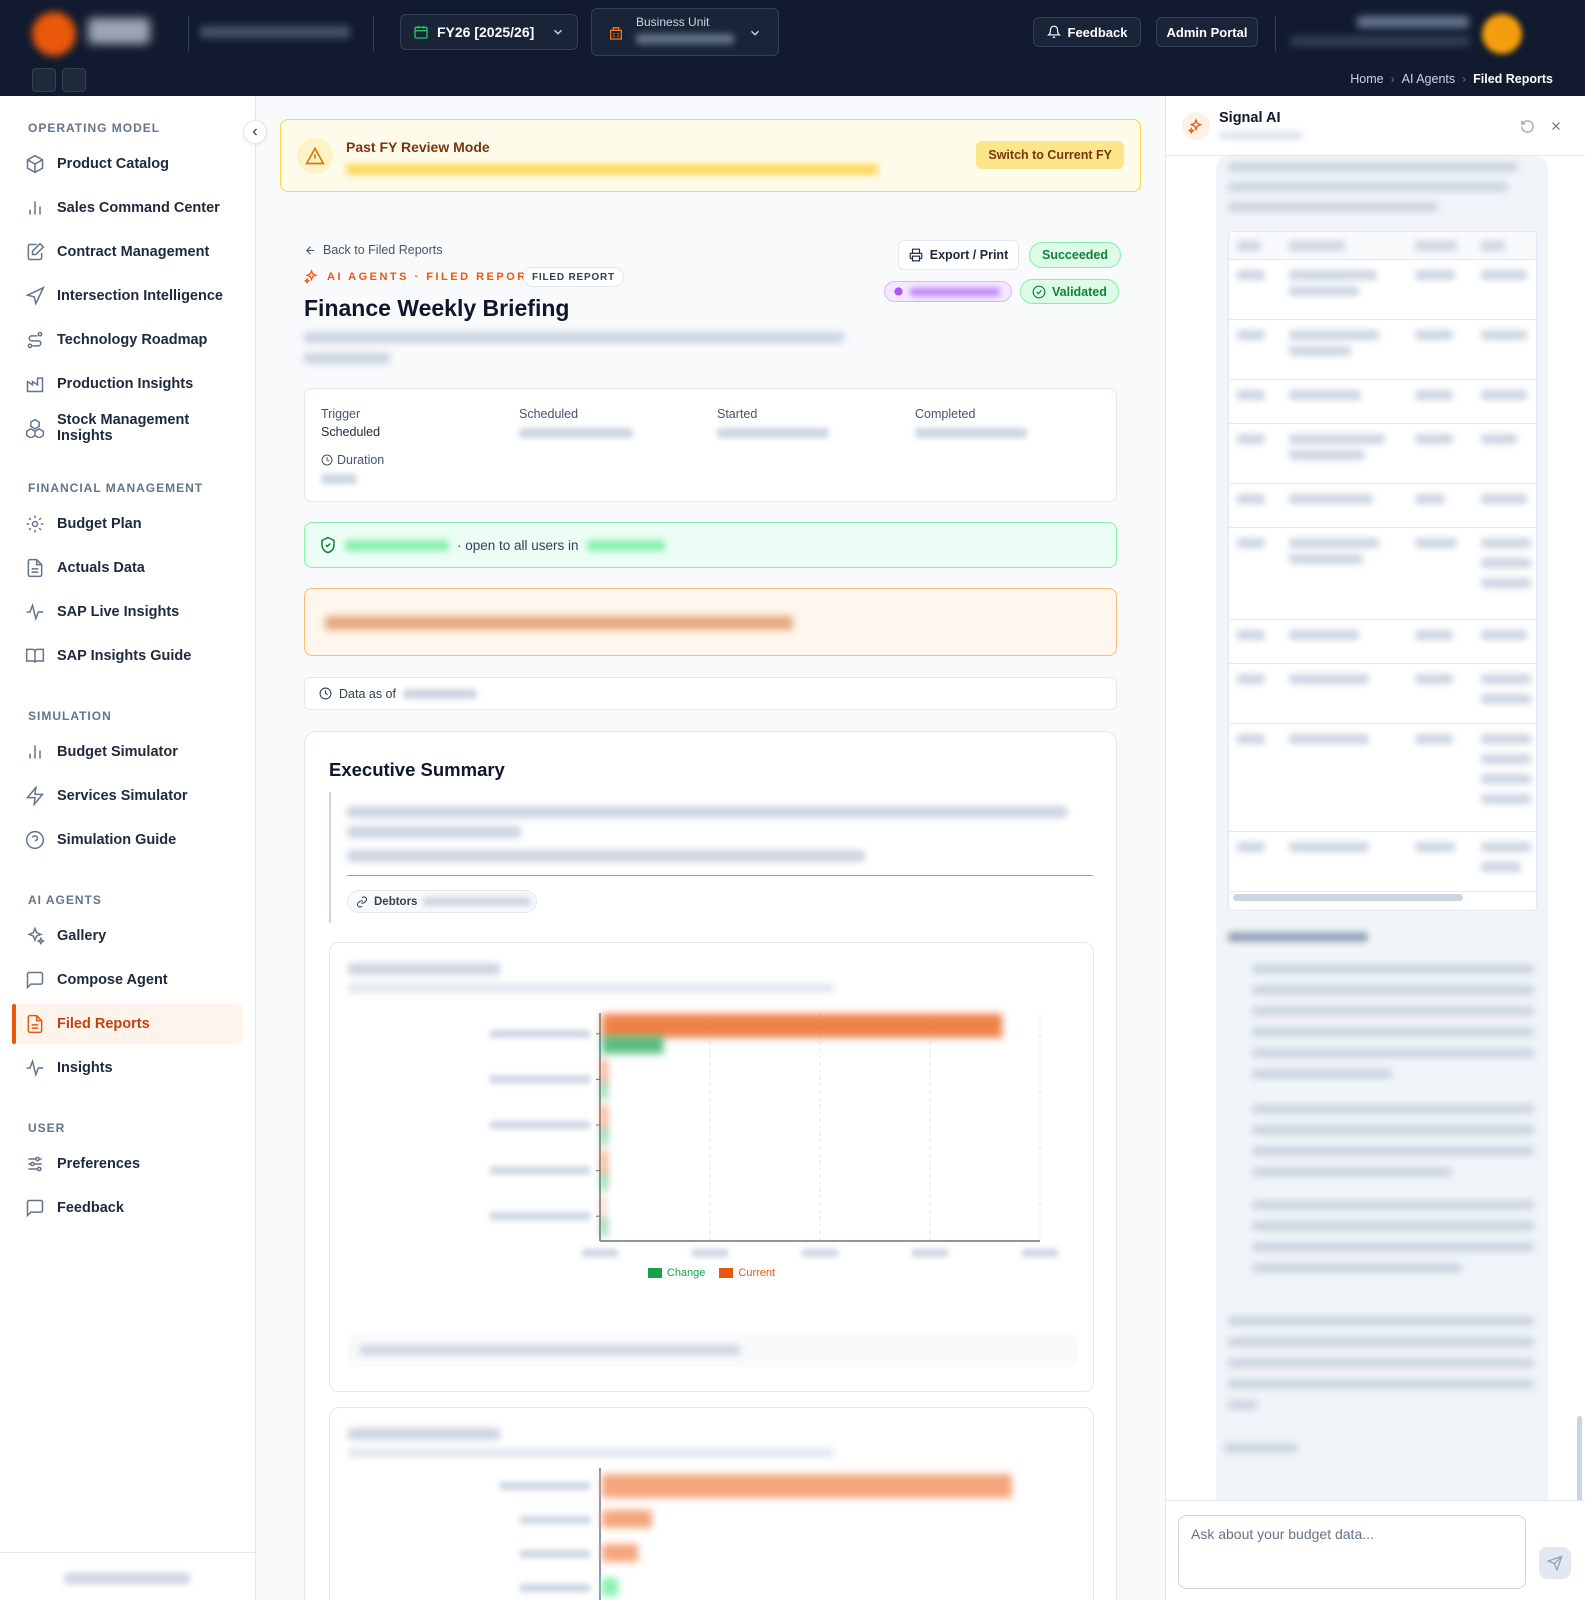  I want to click on sidebar-item-contract-management: Contract Management, so click(127, 252).